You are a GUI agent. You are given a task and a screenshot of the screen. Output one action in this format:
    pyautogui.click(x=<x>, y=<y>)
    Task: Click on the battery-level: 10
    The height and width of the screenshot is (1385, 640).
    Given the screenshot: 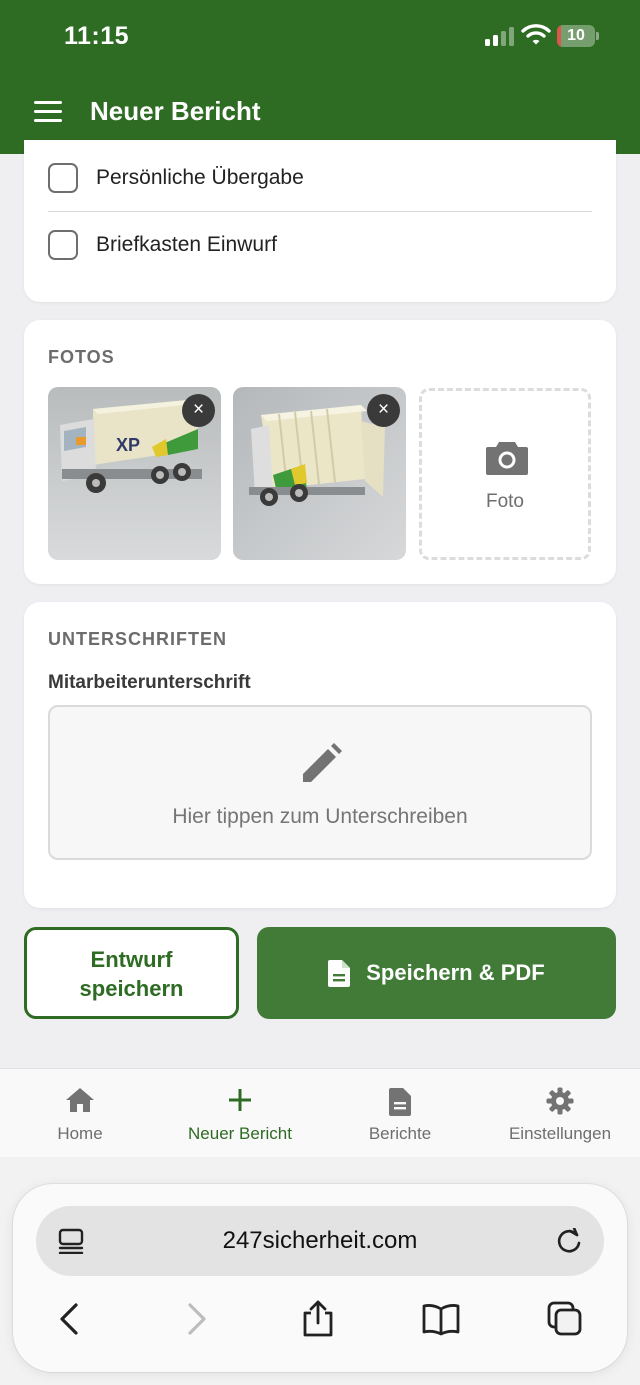 What is the action you would take?
    pyautogui.click(x=576, y=35)
    